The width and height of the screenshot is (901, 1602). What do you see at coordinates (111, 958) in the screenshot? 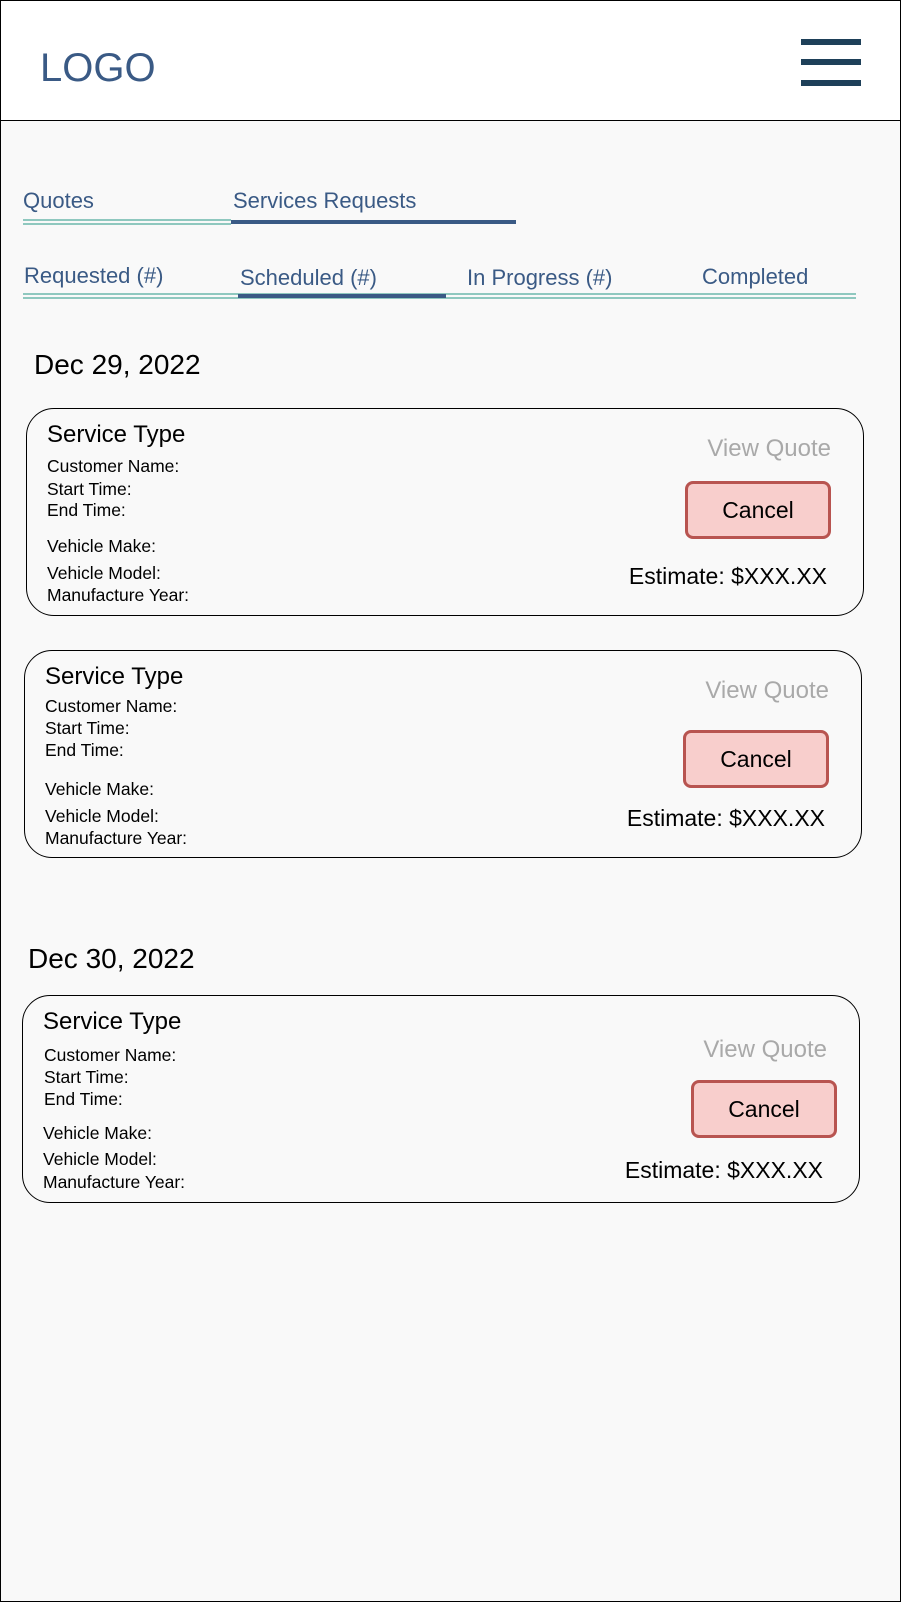
I see `date-heading: Dec 30, 2022` at bounding box center [111, 958].